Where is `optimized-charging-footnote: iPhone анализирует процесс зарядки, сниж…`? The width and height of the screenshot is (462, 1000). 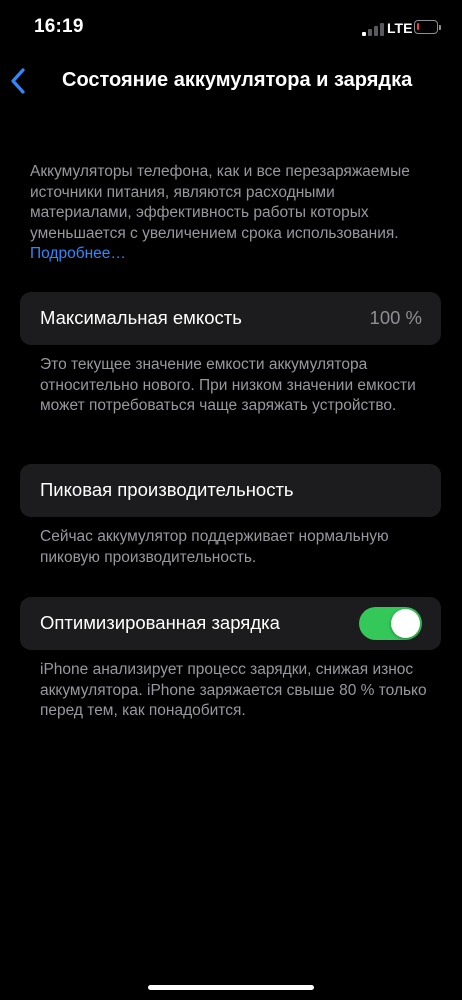 optimized-charging-footnote: iPhone анализирует процесс зарядки, сниж… is located at coordinates (233, 690).